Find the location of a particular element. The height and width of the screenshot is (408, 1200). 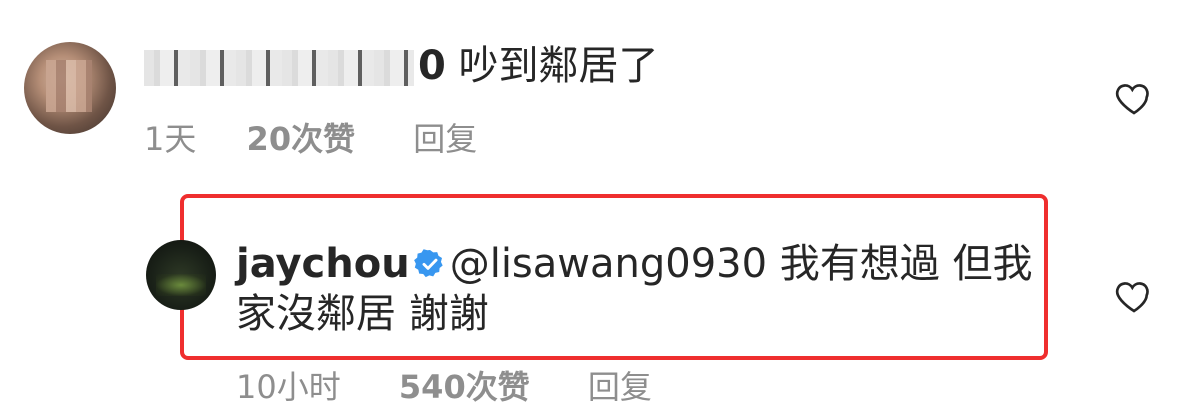

commenter-avatar is located at coordinates (70, 88).